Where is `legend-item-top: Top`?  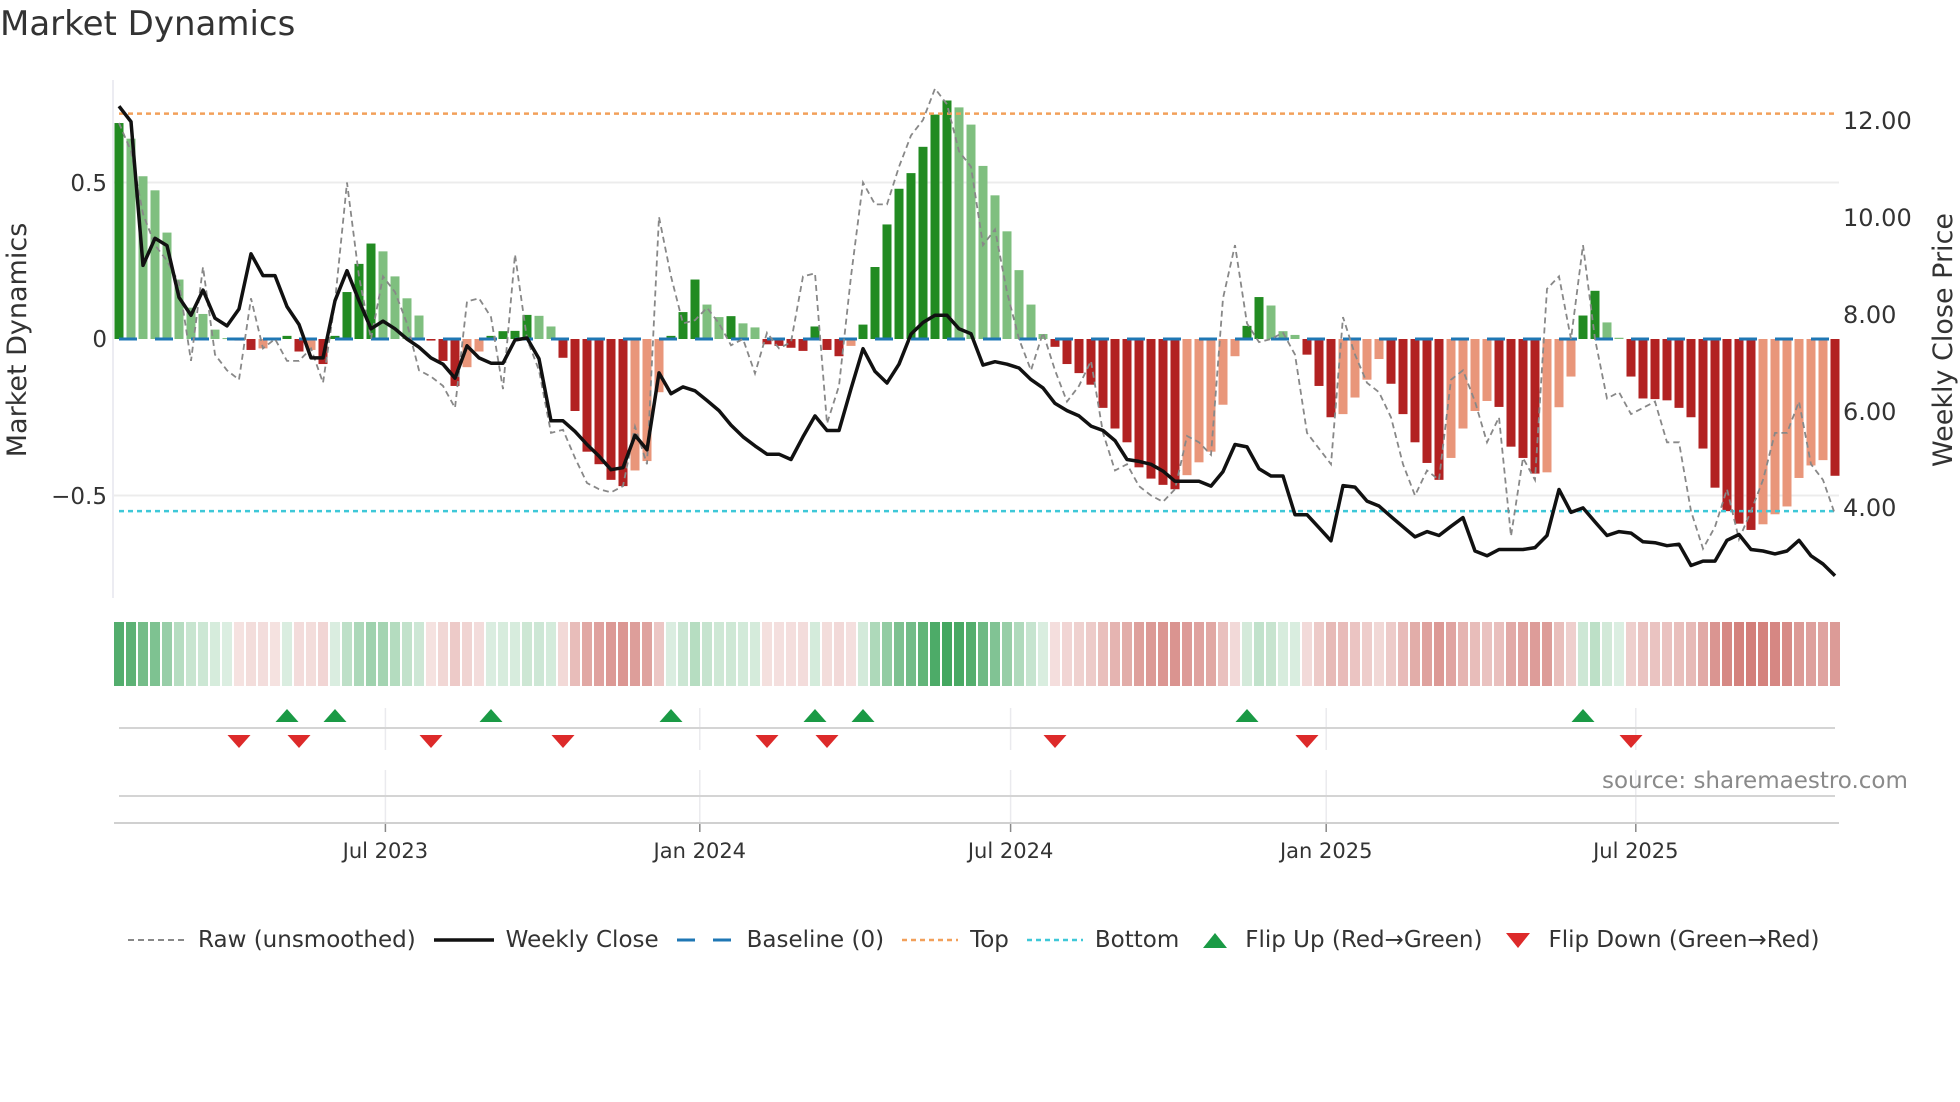 legend-item-top: Top is located at coordinates (955, 940).